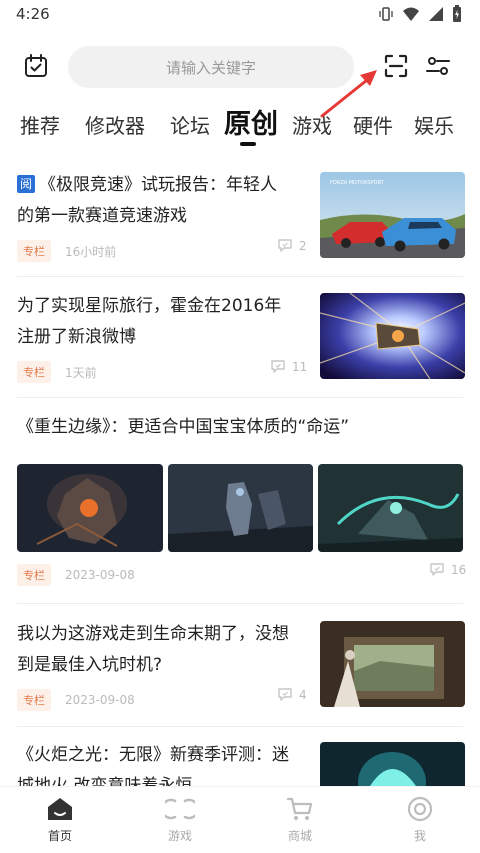 This screenshot has height=853, width=480. I want to click on article-thumbnail: FORZA MOTORSPORT, so click(392, 215).